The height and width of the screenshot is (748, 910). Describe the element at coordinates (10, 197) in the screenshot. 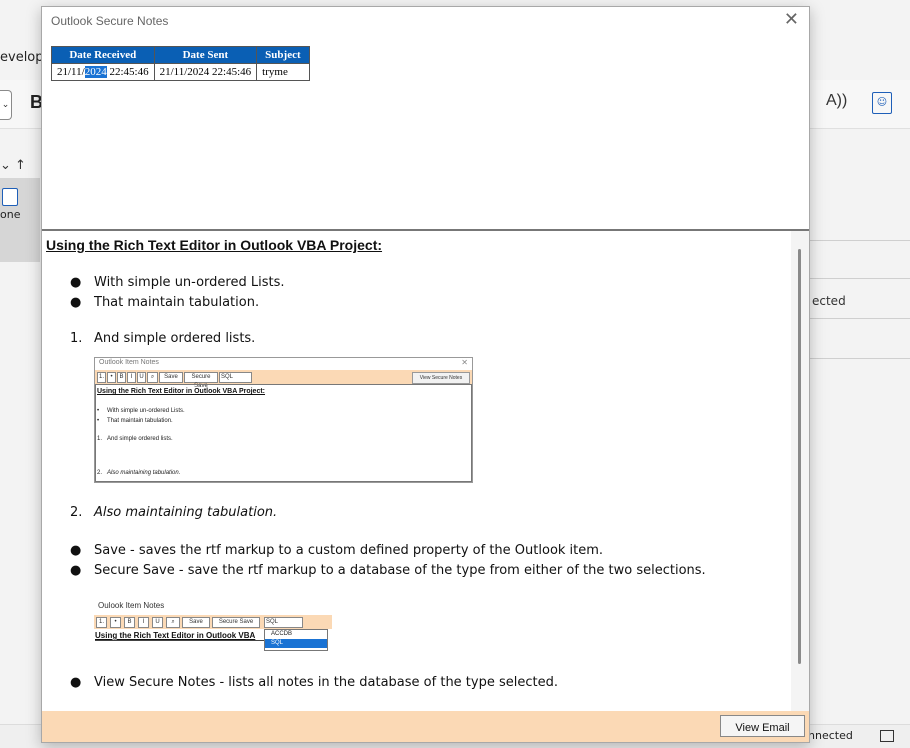

I see `compose-icon` at that location.